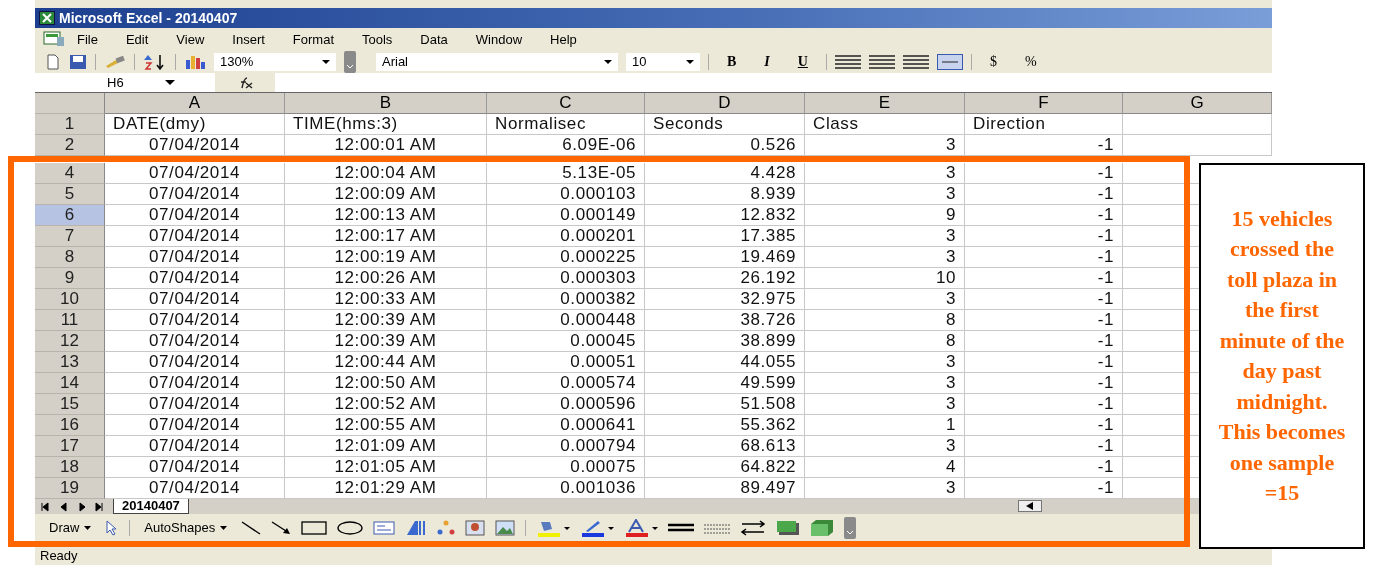  What do you see at coordinates (70, 257) in the screenshot?
I see `row-header: 8` at bounding box center [70, 257].